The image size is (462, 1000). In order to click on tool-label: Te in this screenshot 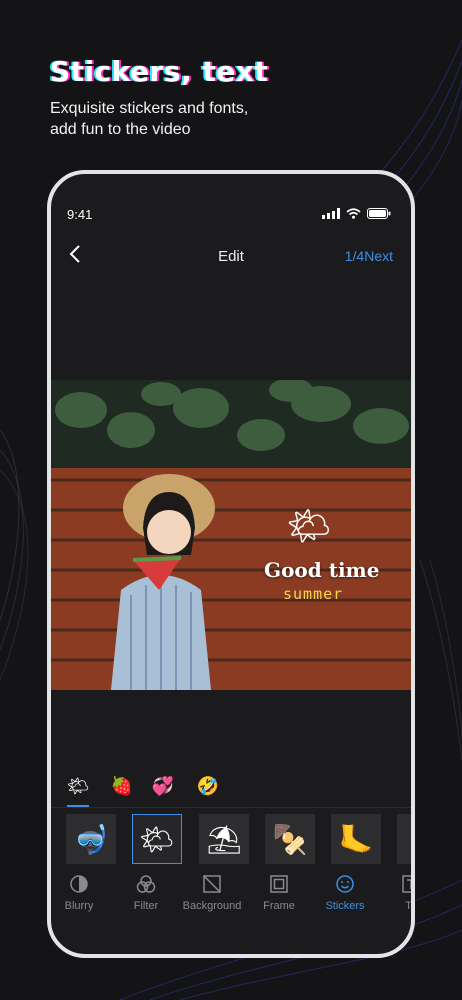, I will do `click(408, 906)`.